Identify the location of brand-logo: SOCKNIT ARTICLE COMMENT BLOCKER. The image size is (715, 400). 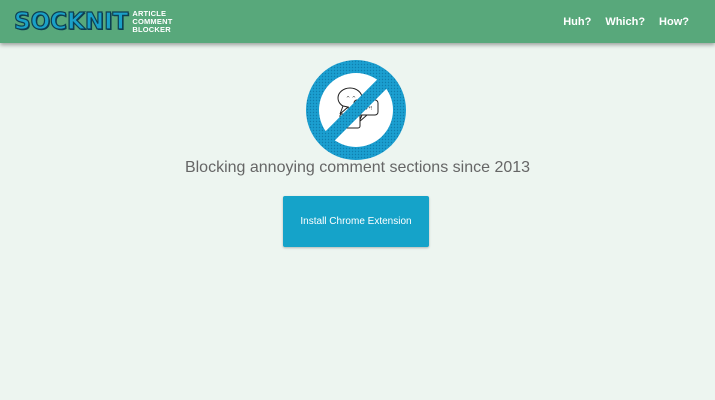
(92, 22).